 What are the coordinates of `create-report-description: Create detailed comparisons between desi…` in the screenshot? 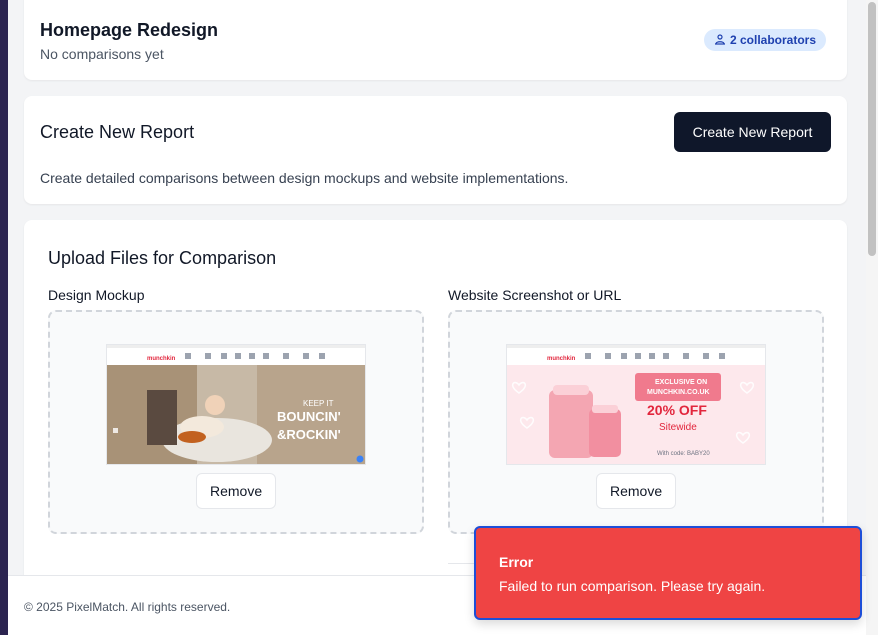 It's located at (304, 178).